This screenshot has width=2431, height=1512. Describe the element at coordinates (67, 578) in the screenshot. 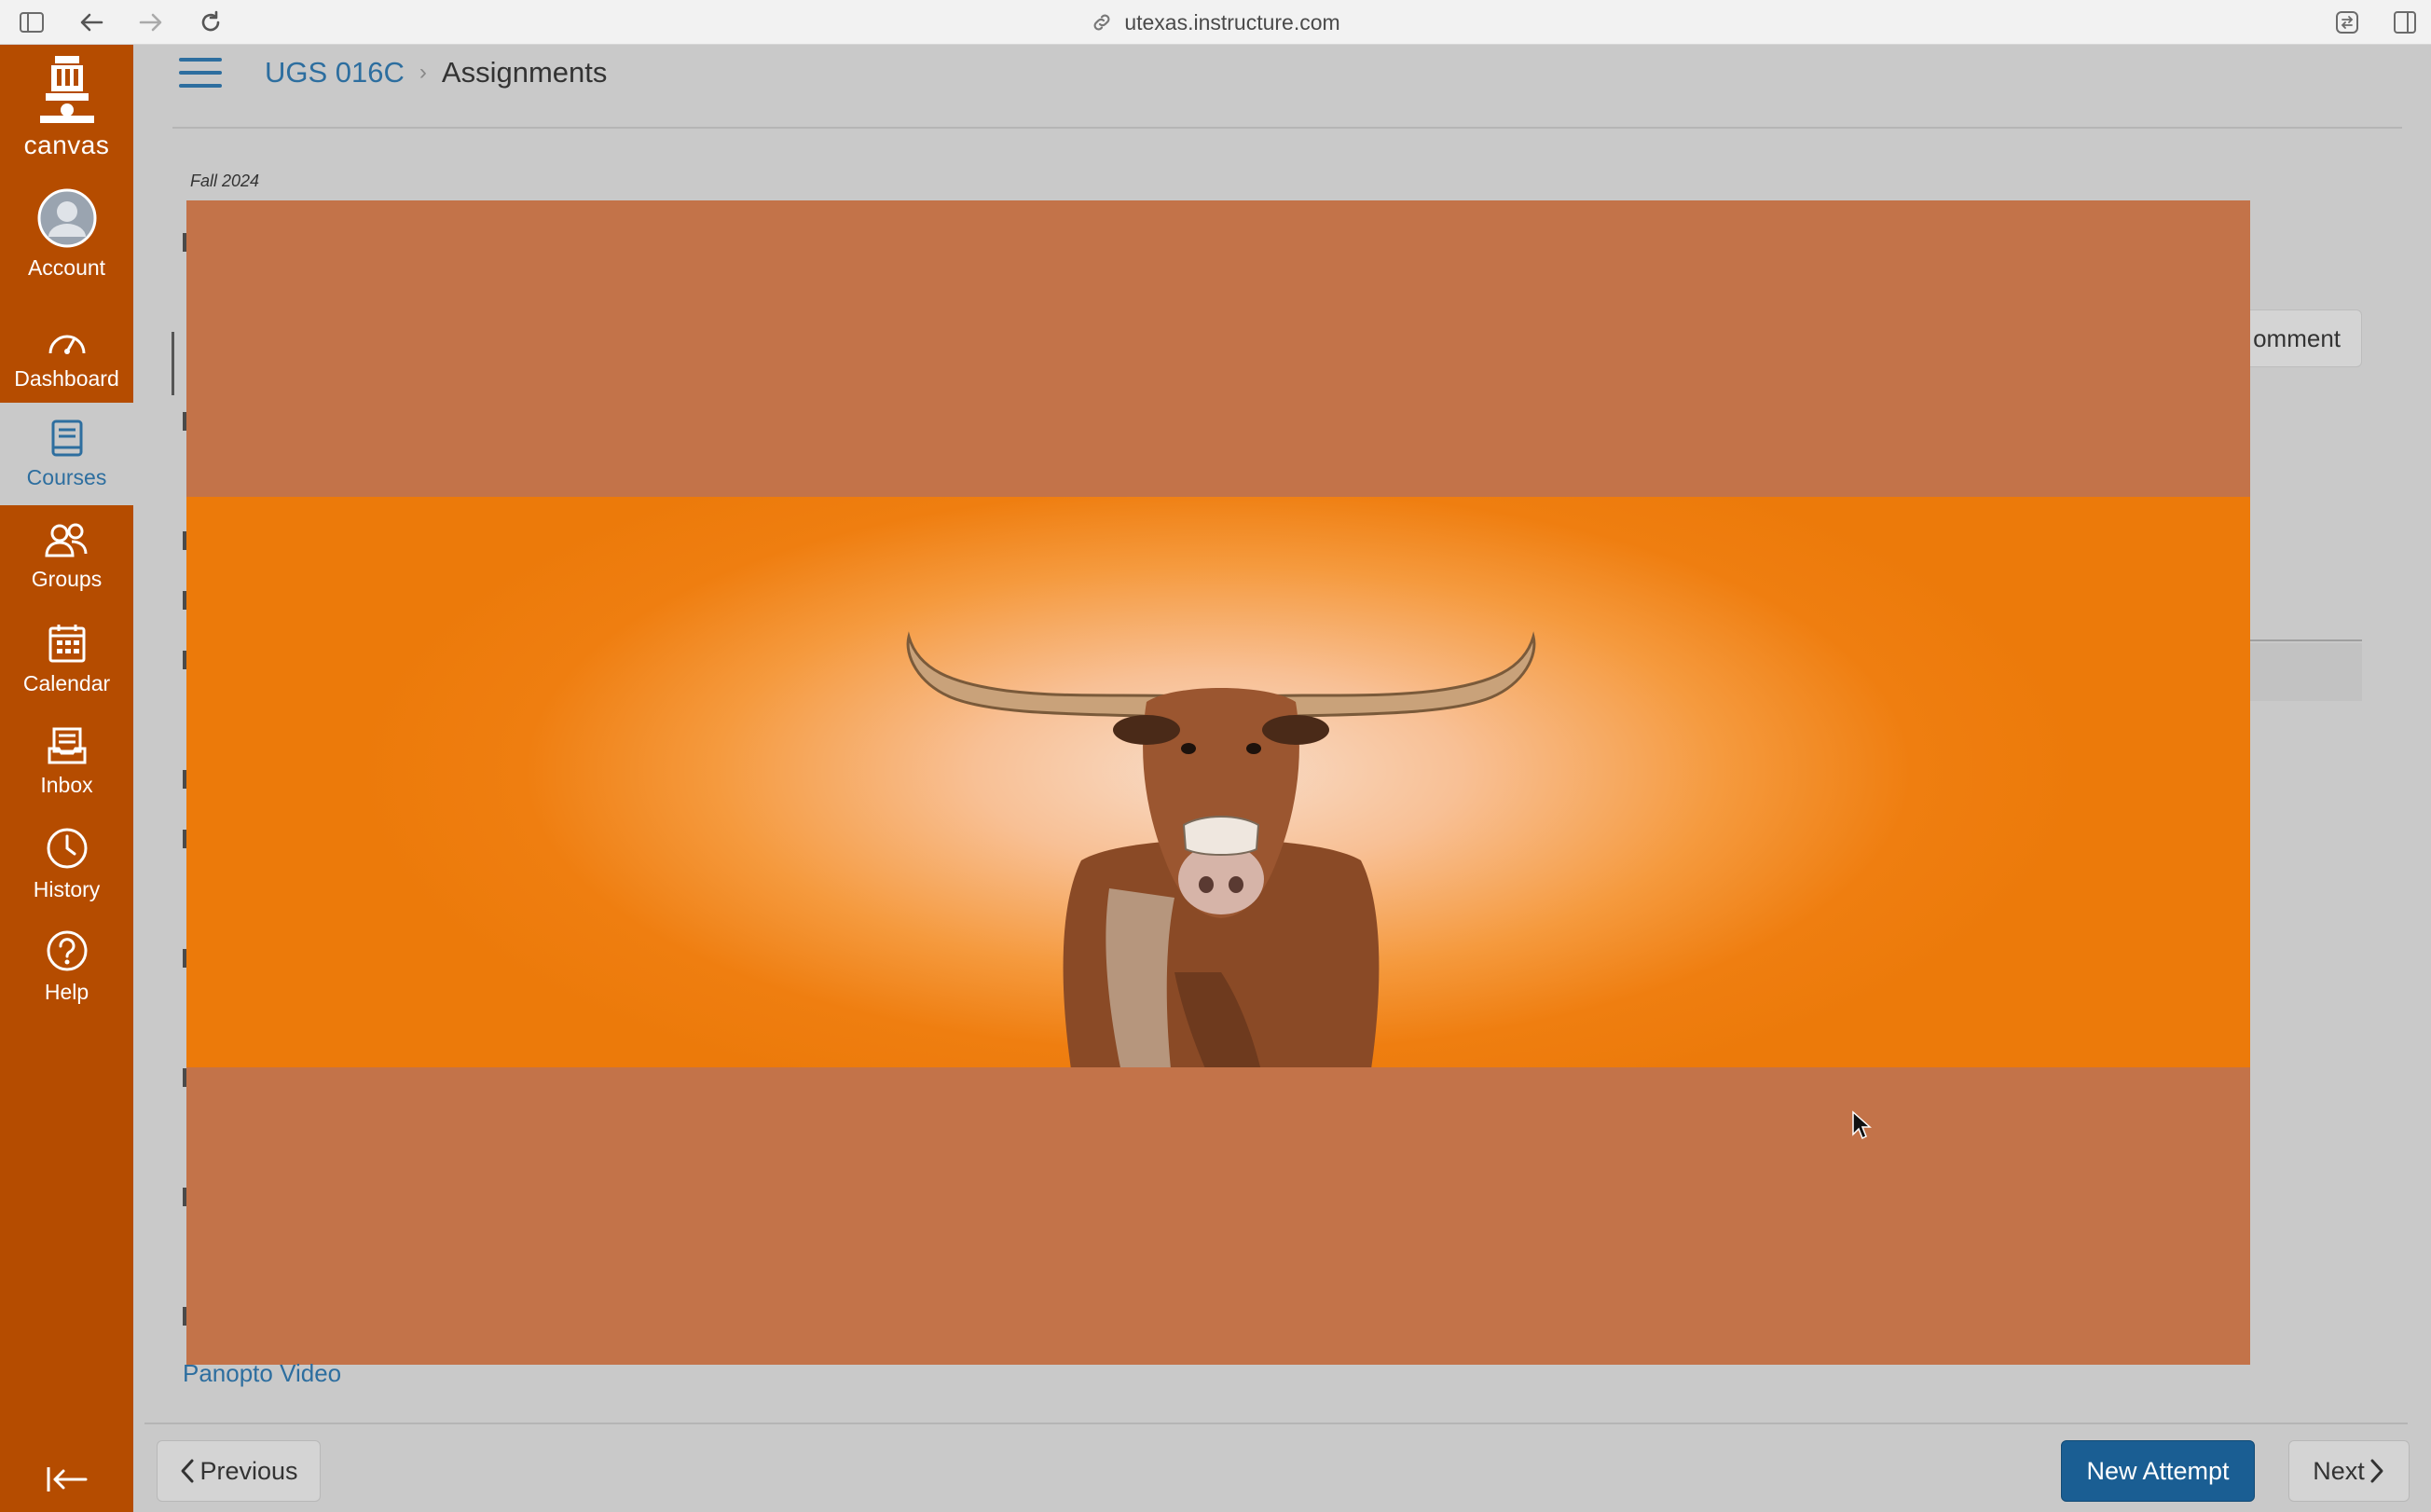

I see `nav-label-groups: Groups` at that location.